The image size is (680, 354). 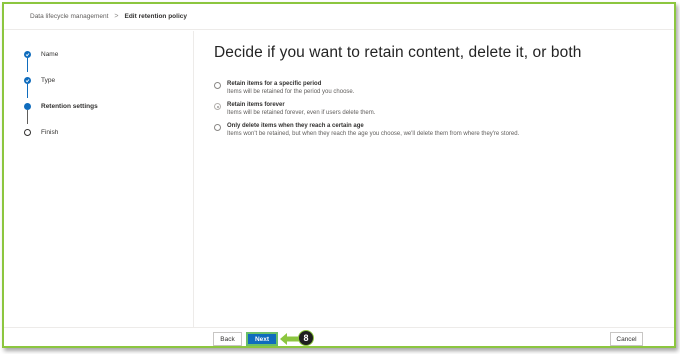 What do you see at coordinates (50, 54) in the screenshot?
I see `step-label: Name` at bounding box center [50, 54].